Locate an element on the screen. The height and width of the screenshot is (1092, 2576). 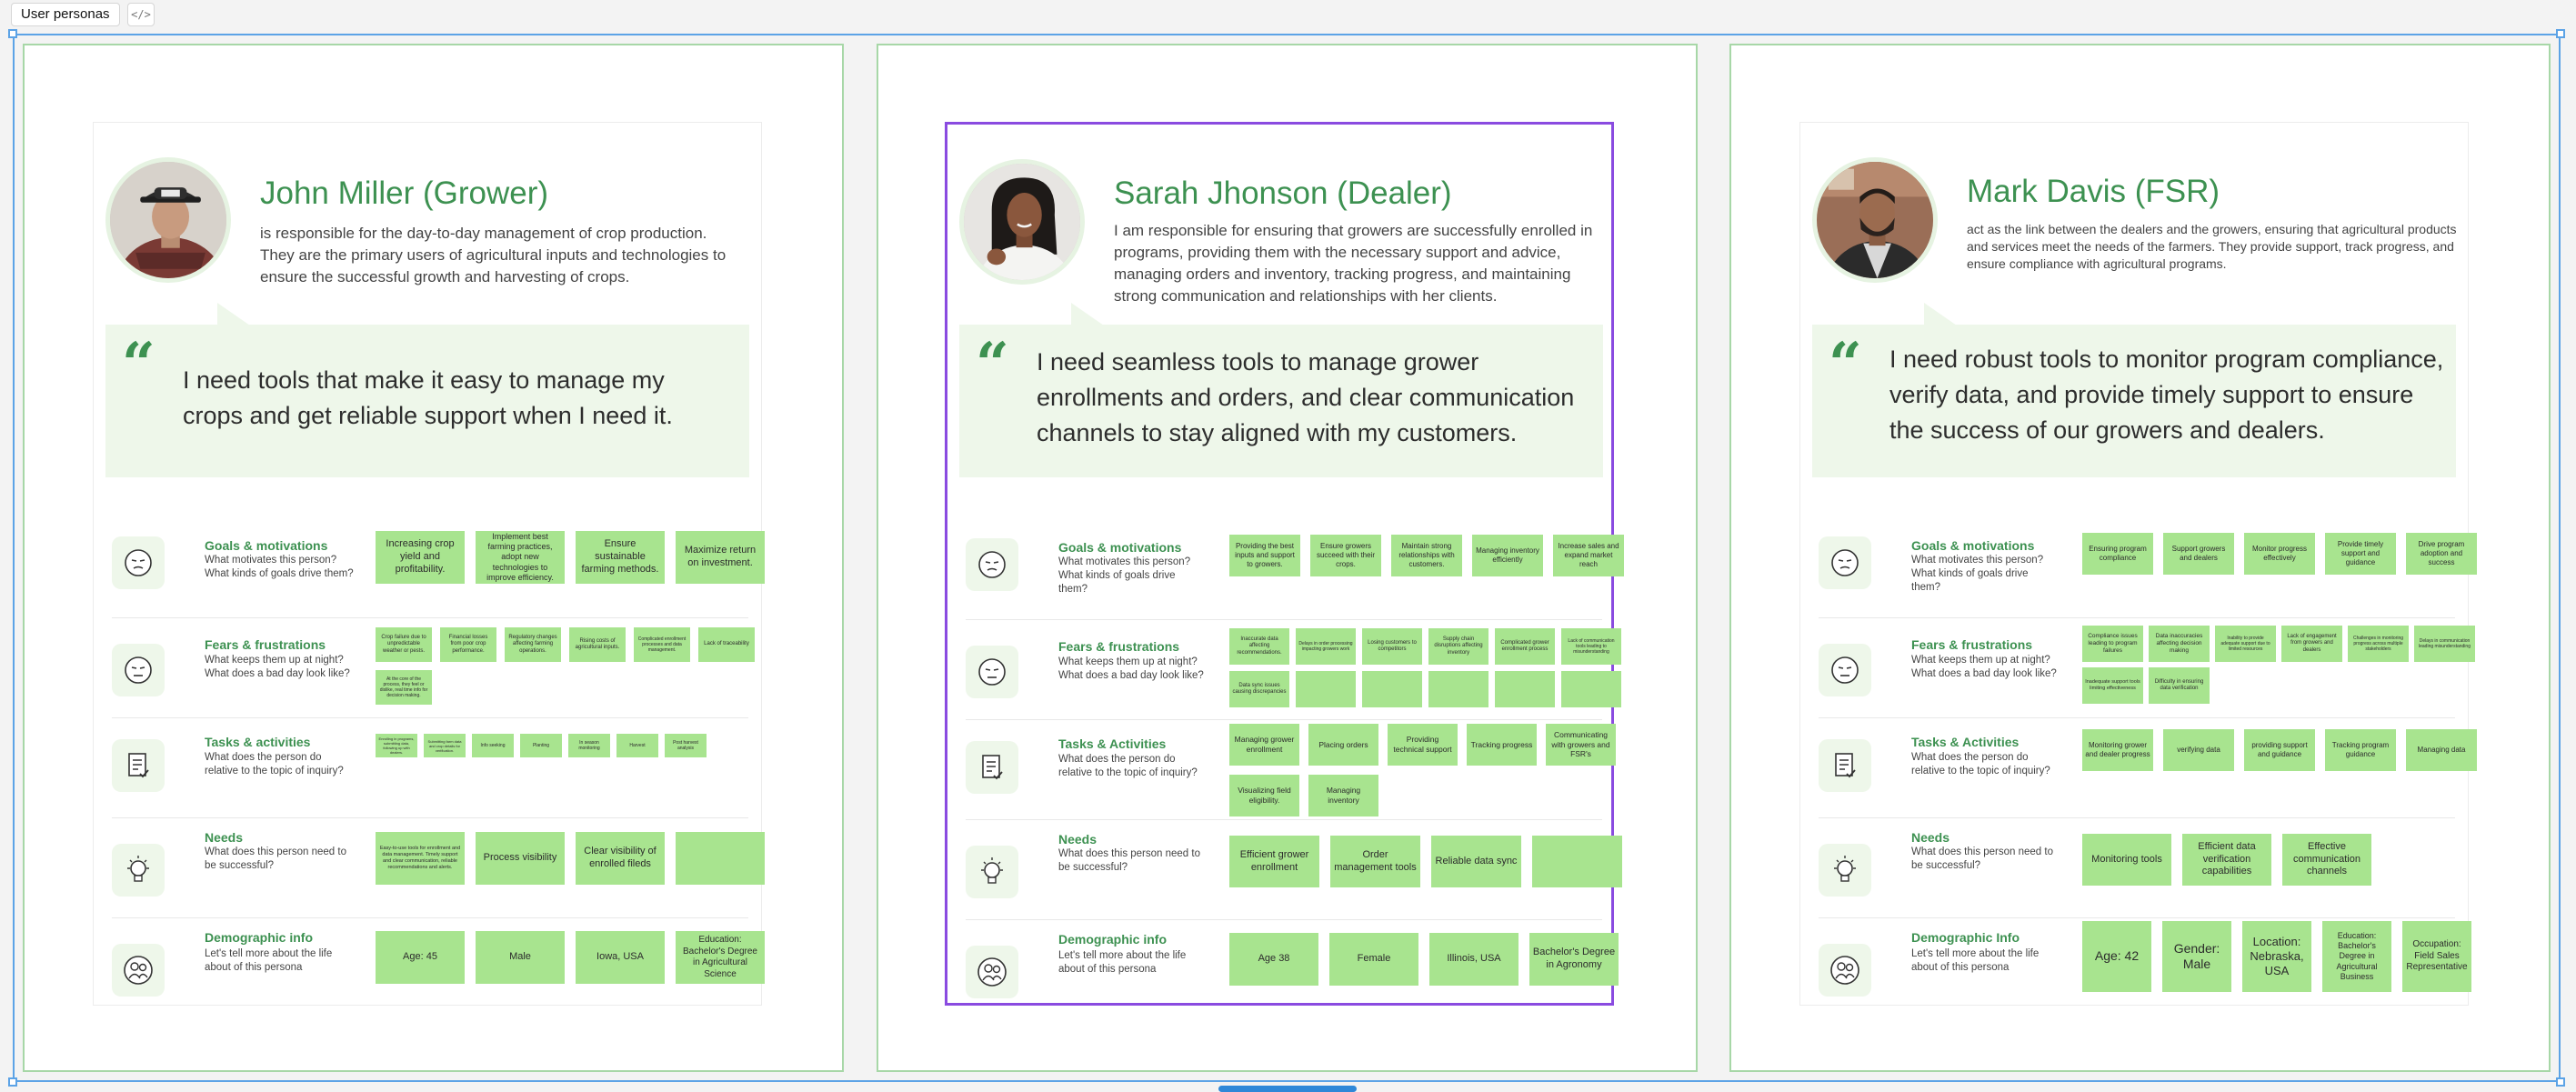
sticky-note: In season monitoring is located at coordinates (589, 746).